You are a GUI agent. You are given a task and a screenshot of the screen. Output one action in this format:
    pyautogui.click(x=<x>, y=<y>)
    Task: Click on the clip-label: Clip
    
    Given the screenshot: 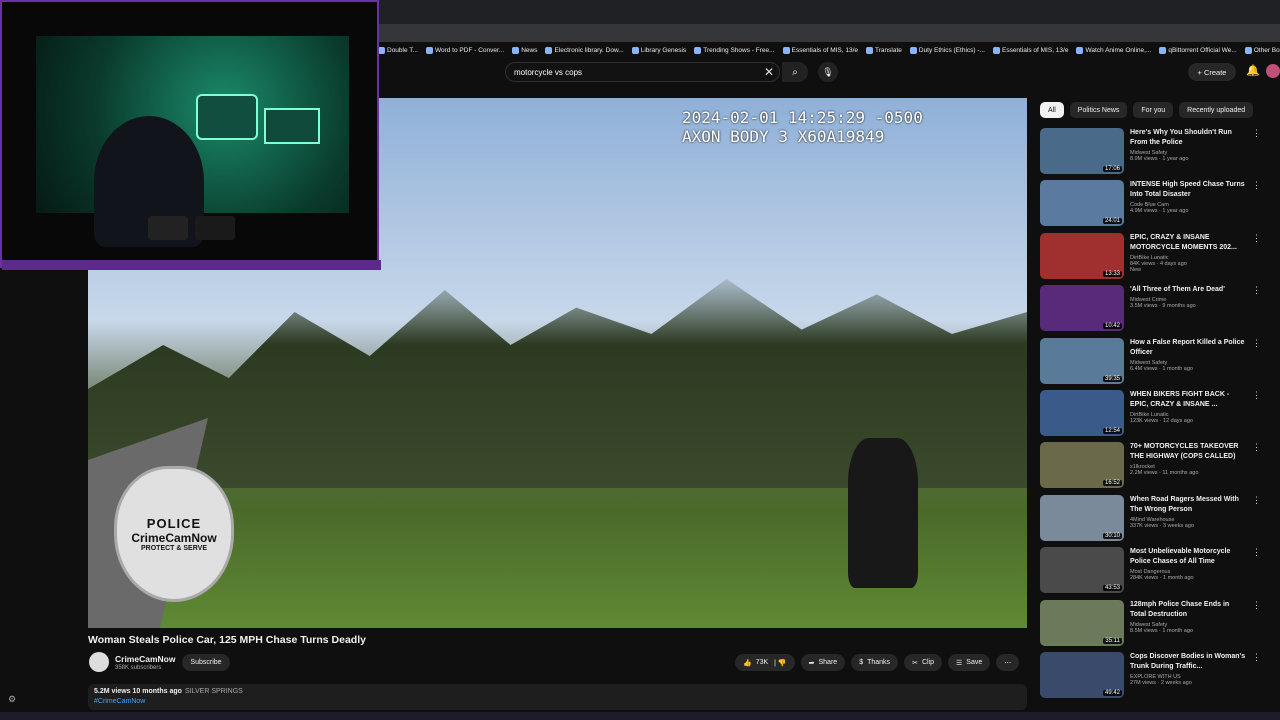 What is the action you would take?
    pyautogui.click(x=927, y=662)
    